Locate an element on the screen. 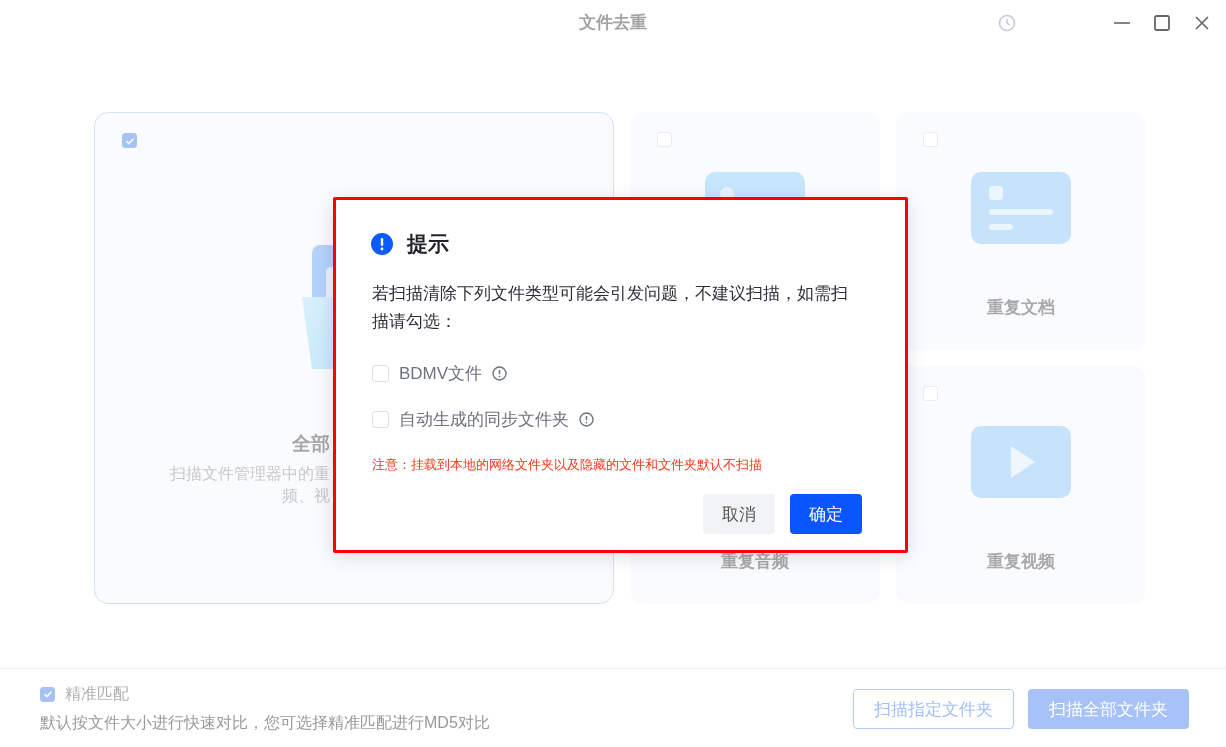  notice-text: 注意：挂载到本地的网络文件夹以及隐藏的文件和文件夹默认不扫描 is located at coordinates (567, 465).